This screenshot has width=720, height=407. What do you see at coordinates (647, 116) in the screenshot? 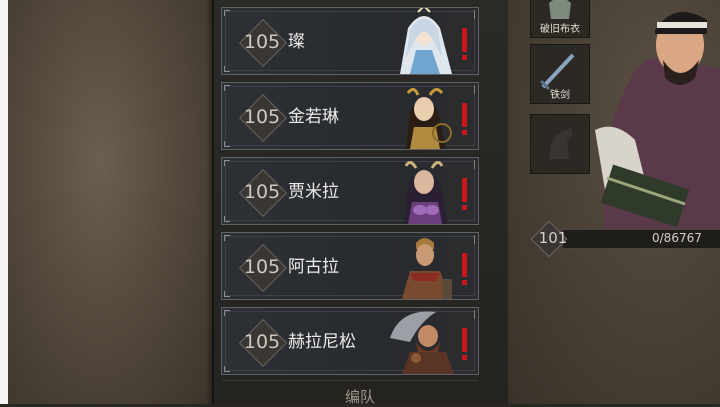
I see `main-hero-portrait` at bounding box center [647, 116].